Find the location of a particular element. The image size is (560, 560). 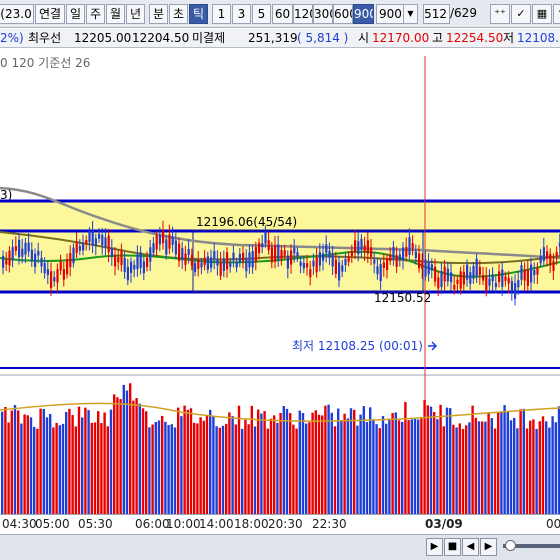

time-label: 04:30 is located at coordinates (19, 524).